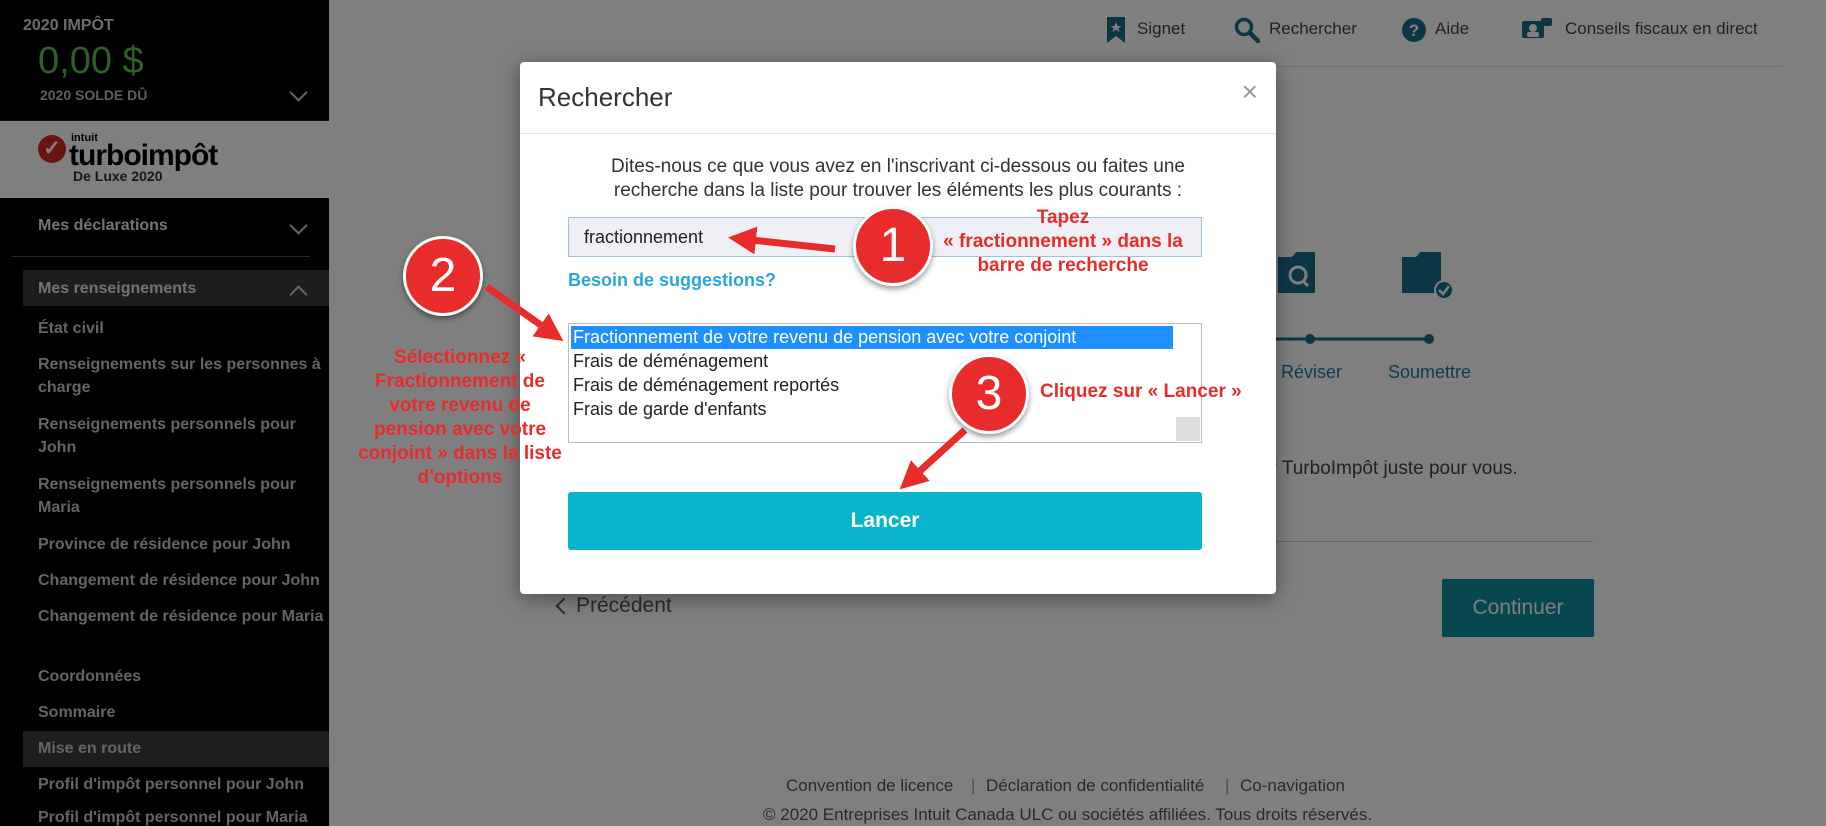 Image resolution: width=1826 pixels, height=826 pixels. What do you see at coordinates (893, 246) in the screenshot?
I see `annotation-bubble-1: 1` at bounding box center [893, 246].